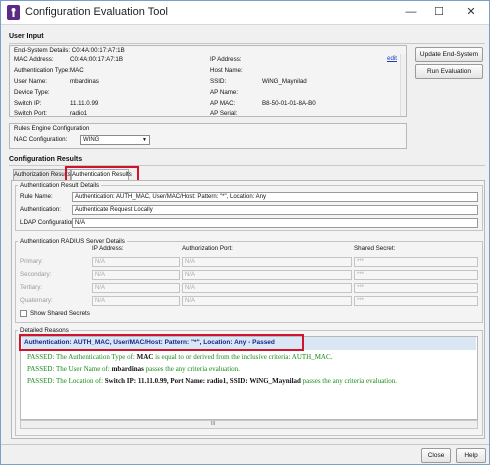 The image size is (490, 465). What do you see at coordinates (392, 58) in the screenshot?
I see `edit-link: edit` at bounding box center [392, 58].